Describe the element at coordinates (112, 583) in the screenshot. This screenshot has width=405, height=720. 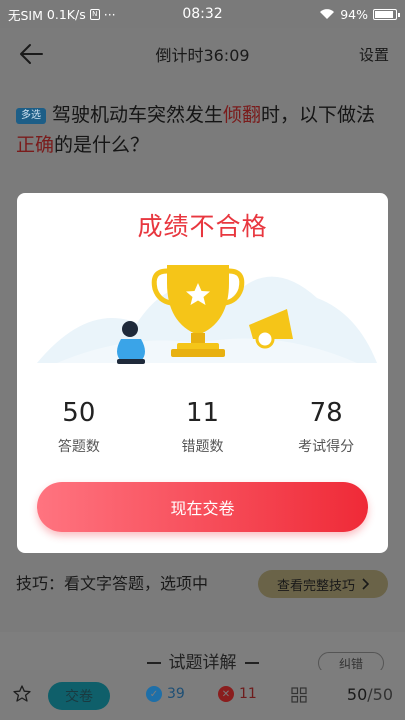
I see `tip-text: 技巧：看文字答题，选项中` at that location.